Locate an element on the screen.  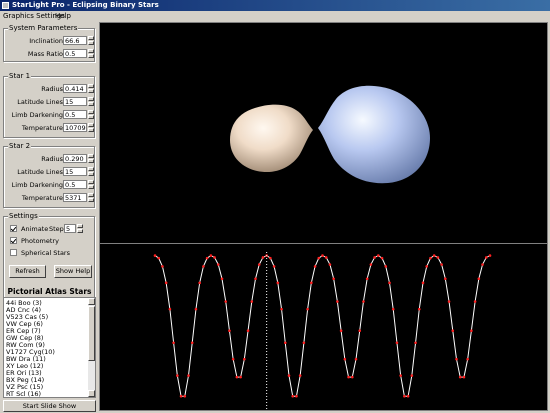
star1-latitude-input: 15 is located at coordinates (75, 101).